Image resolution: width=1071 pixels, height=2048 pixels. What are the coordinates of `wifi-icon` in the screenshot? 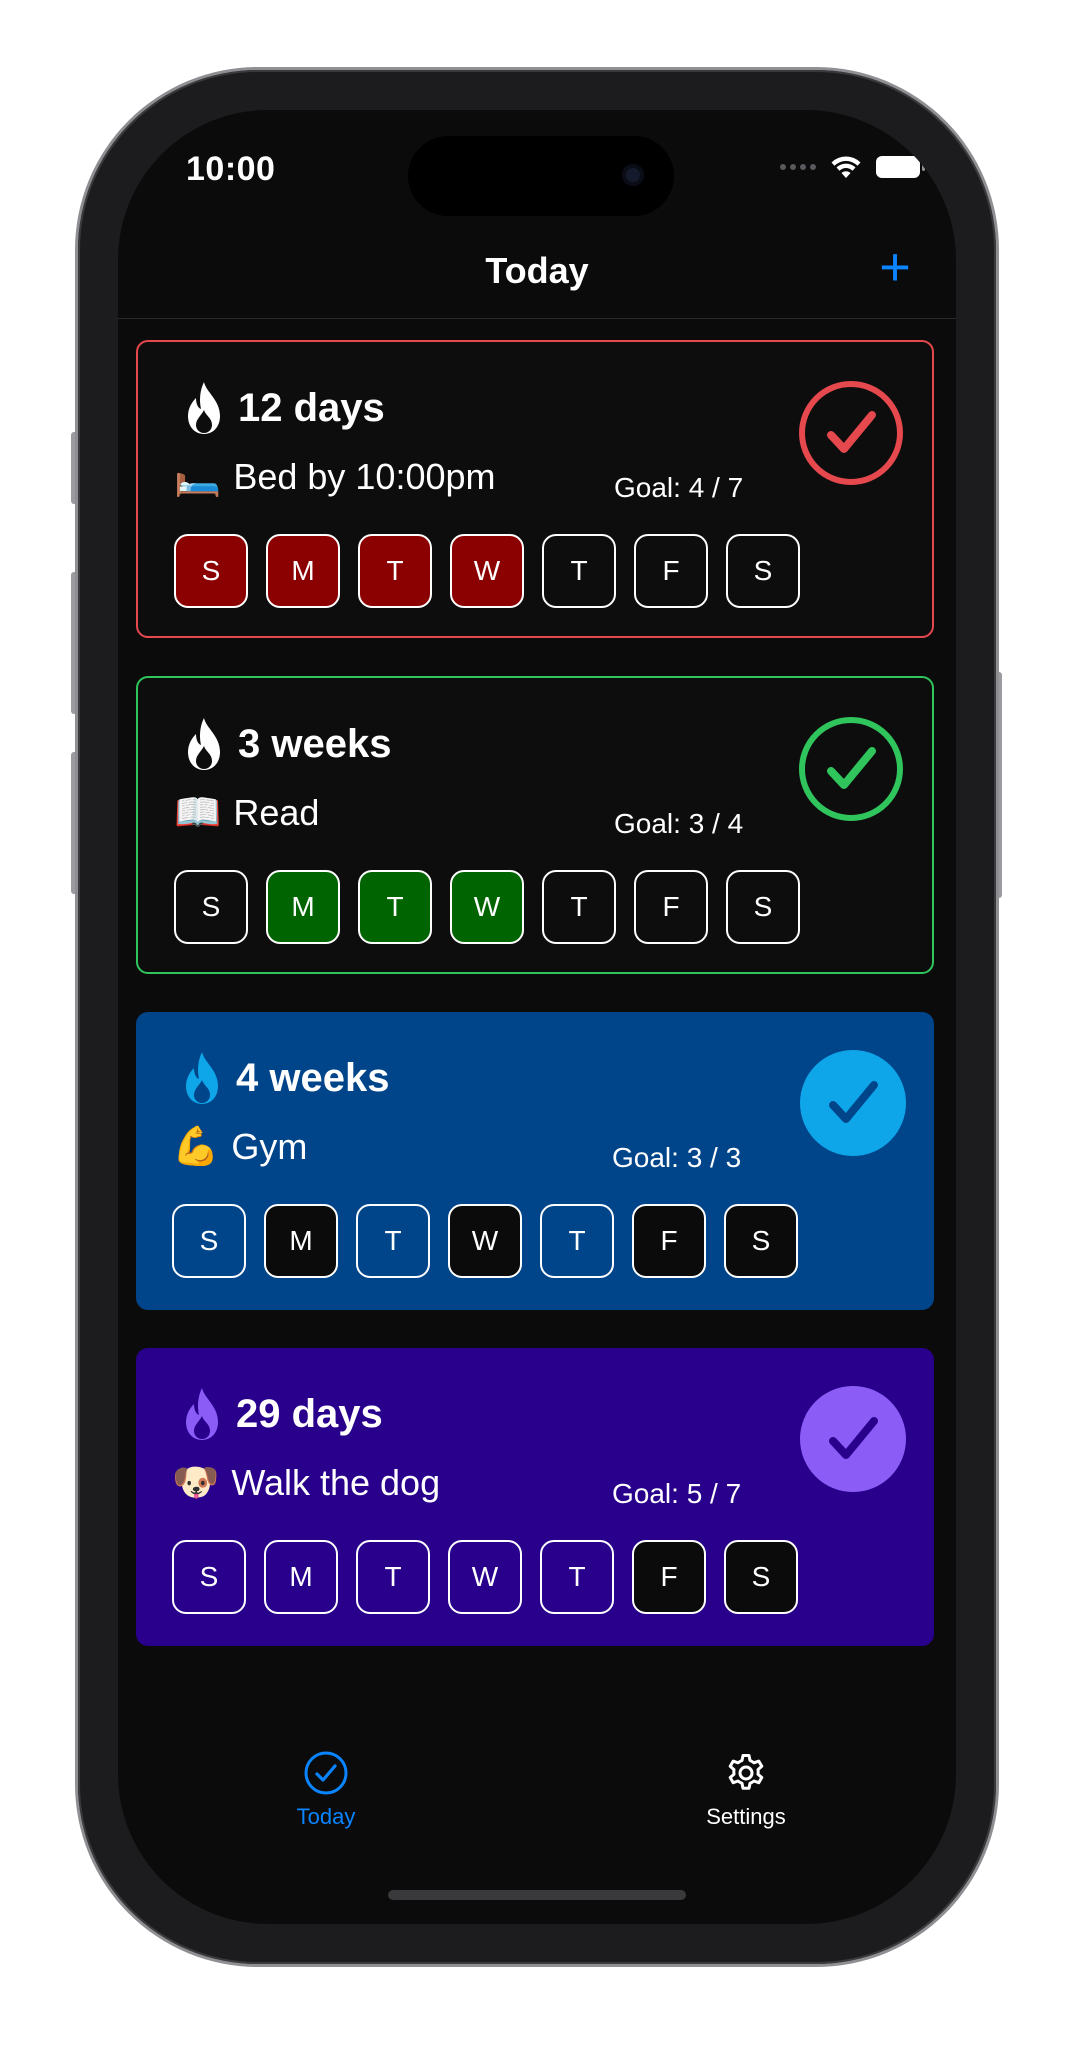 It's located at (846, 167).